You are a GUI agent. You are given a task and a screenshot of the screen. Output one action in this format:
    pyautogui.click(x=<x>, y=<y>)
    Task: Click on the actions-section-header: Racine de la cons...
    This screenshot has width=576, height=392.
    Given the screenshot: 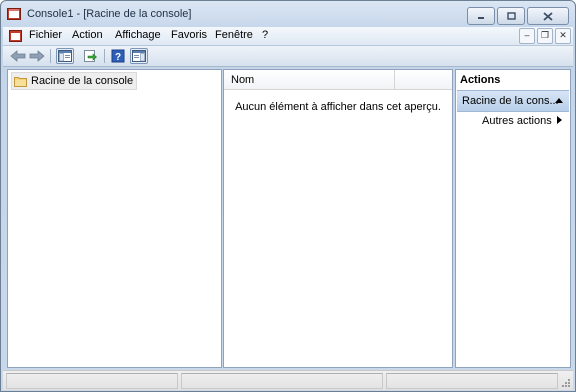 What is the action you would take?
    pyautogui.click(x=513, y=101)
    